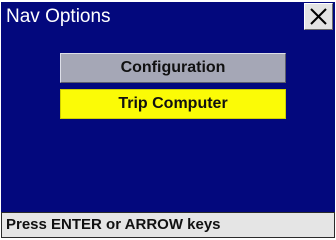 The image size is (336, 240). I want to click on trip-computer-button: Trip Computer, so click(173, 104).